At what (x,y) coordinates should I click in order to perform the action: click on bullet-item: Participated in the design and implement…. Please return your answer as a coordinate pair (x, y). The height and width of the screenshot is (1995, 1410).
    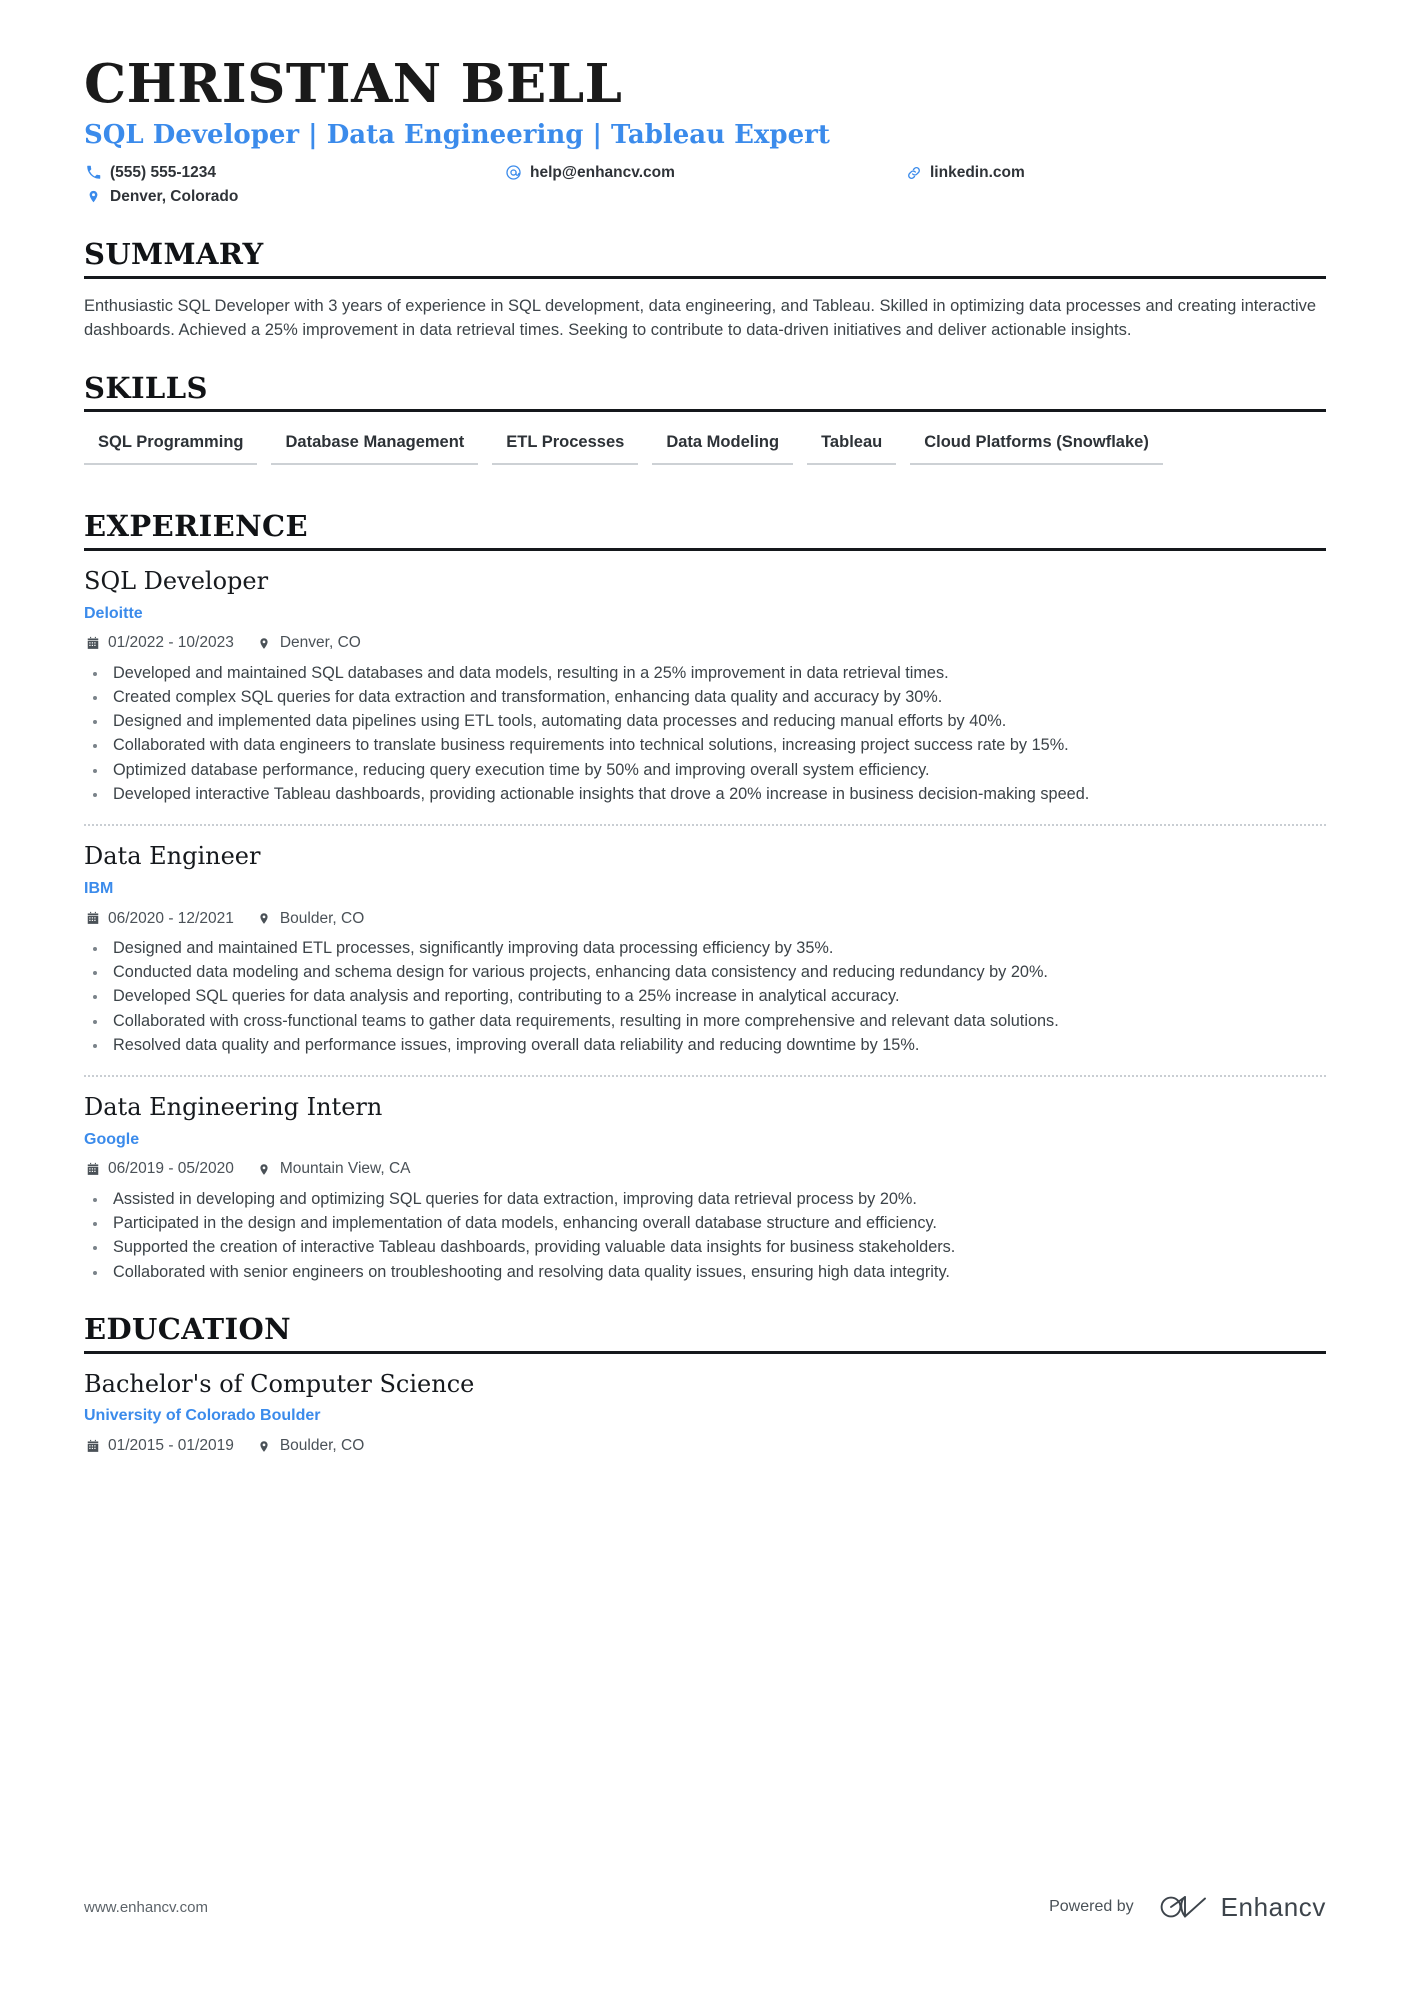
    Looking at the image, I should click on (705, 1223).